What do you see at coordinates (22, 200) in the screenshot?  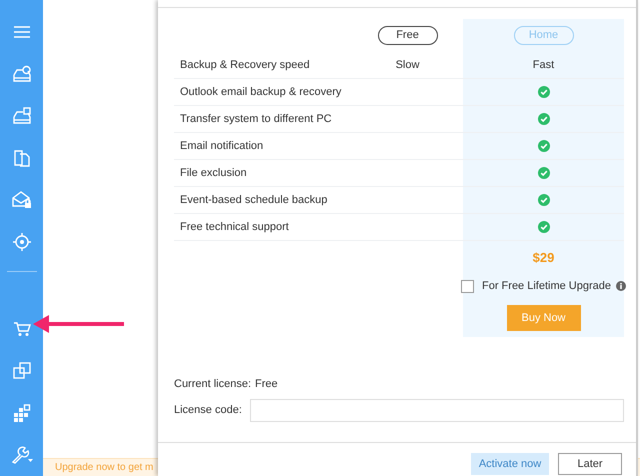 I see `envelope-lock-icon` at bounding box center [22, 200].